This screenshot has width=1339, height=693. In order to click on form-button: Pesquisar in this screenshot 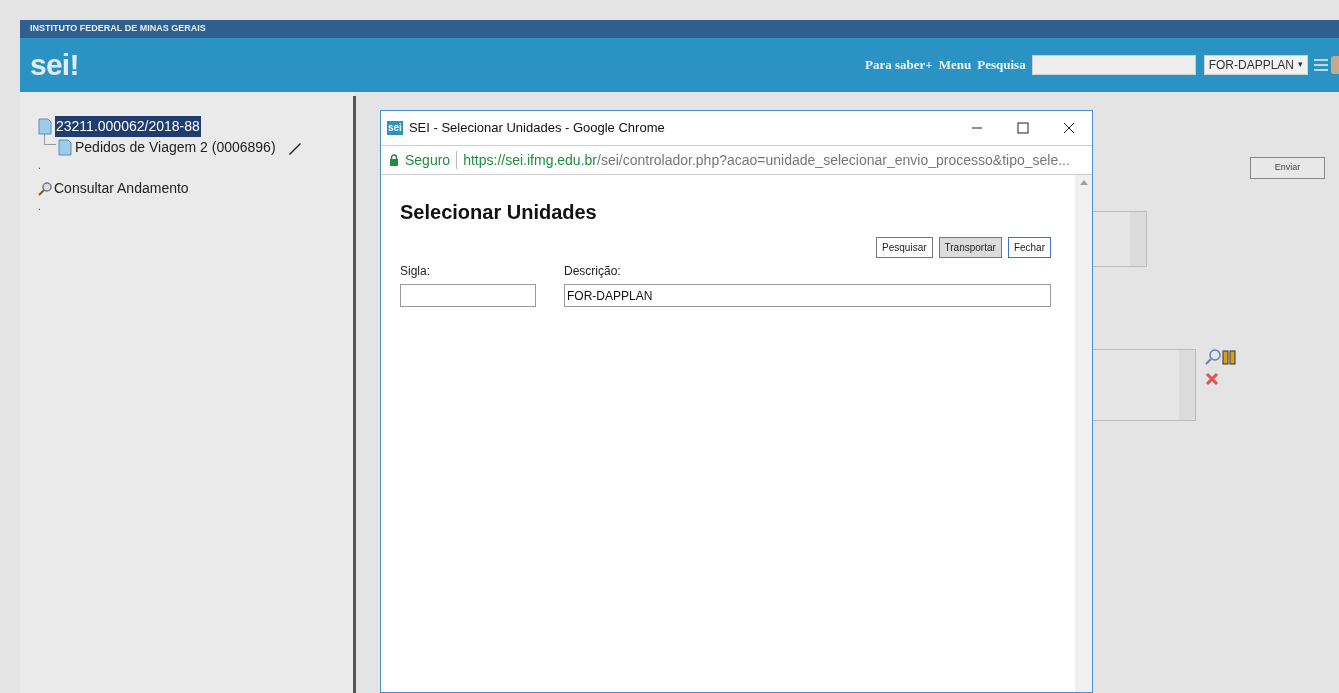, I will do `click(904, 247)`.